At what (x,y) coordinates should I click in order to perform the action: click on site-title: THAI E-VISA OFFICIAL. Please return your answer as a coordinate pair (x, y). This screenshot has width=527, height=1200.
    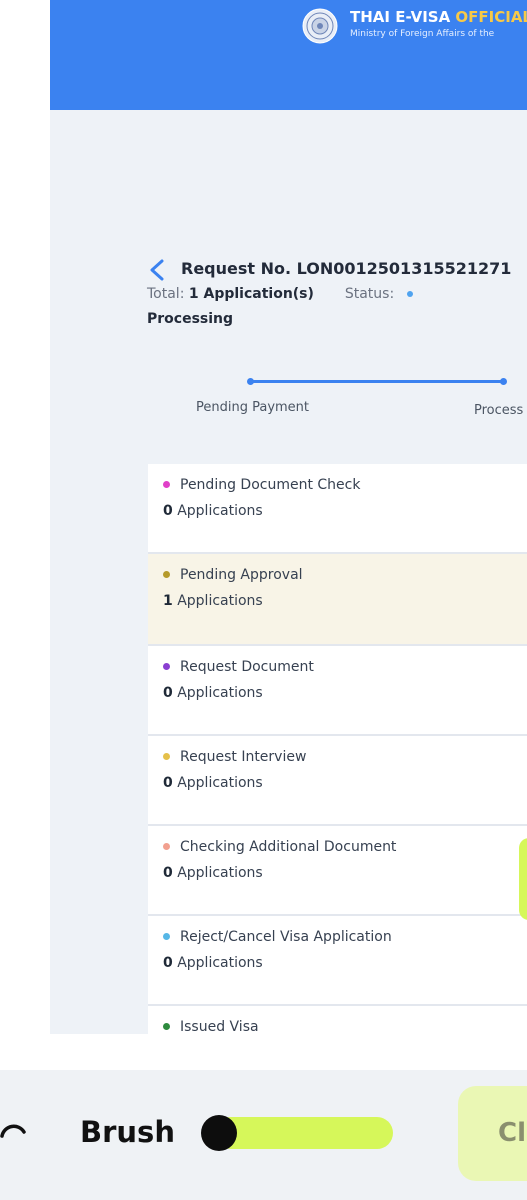
    Looking at the image, I should click on (438, 17).